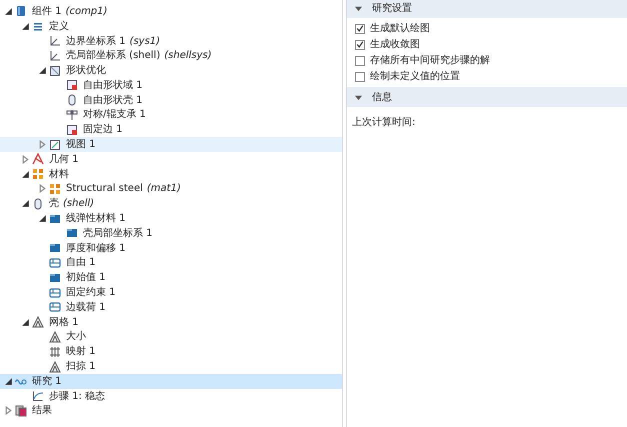 This screenshot has height=427, width=627. Describe the element at coordinates (171, 70) in the screenshot. I see `tree-item: 形状优化` at that location.